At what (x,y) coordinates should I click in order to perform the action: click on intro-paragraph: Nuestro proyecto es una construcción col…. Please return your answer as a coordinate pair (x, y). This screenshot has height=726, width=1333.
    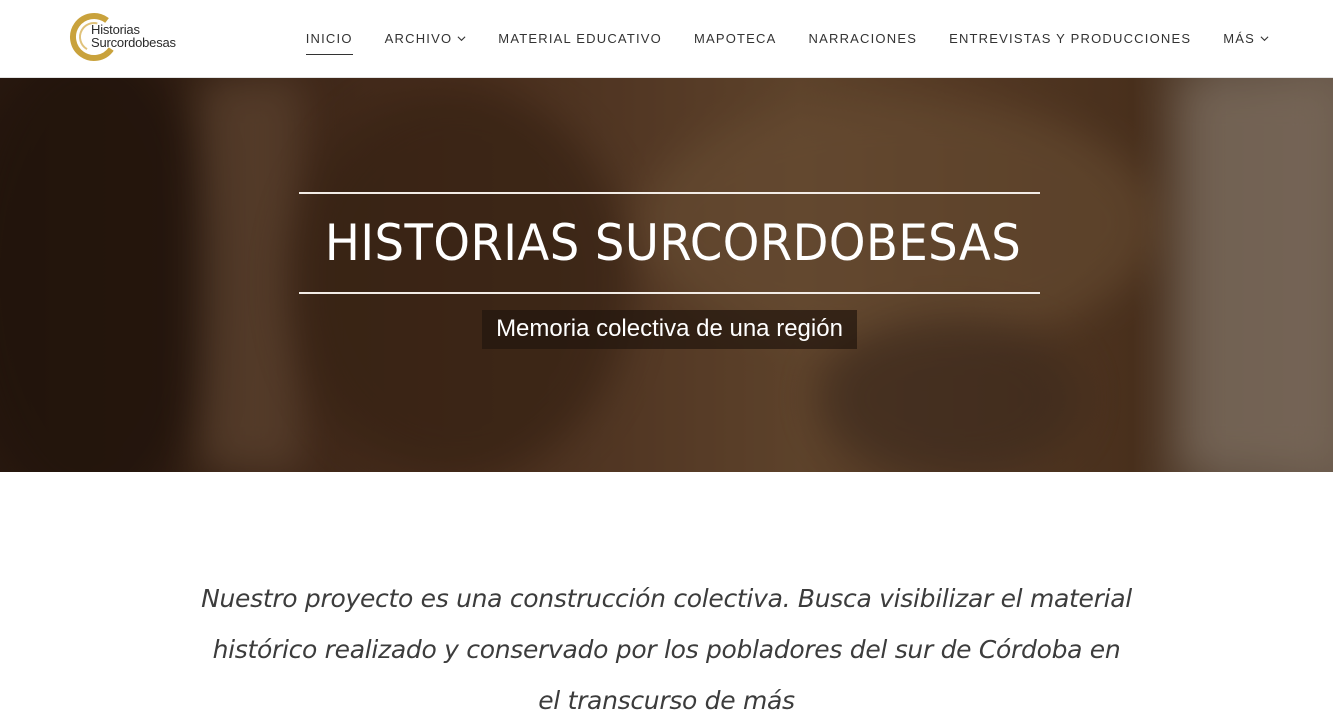
    Looking at the image, I should click on (666, 649).